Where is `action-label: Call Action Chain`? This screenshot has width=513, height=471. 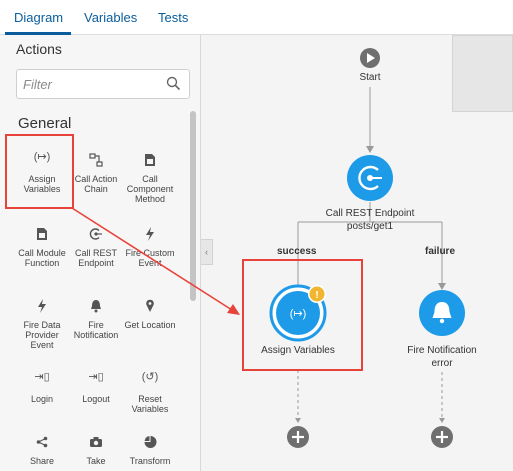 action-label: Call Action Chain is located at coordinates (96, 184).